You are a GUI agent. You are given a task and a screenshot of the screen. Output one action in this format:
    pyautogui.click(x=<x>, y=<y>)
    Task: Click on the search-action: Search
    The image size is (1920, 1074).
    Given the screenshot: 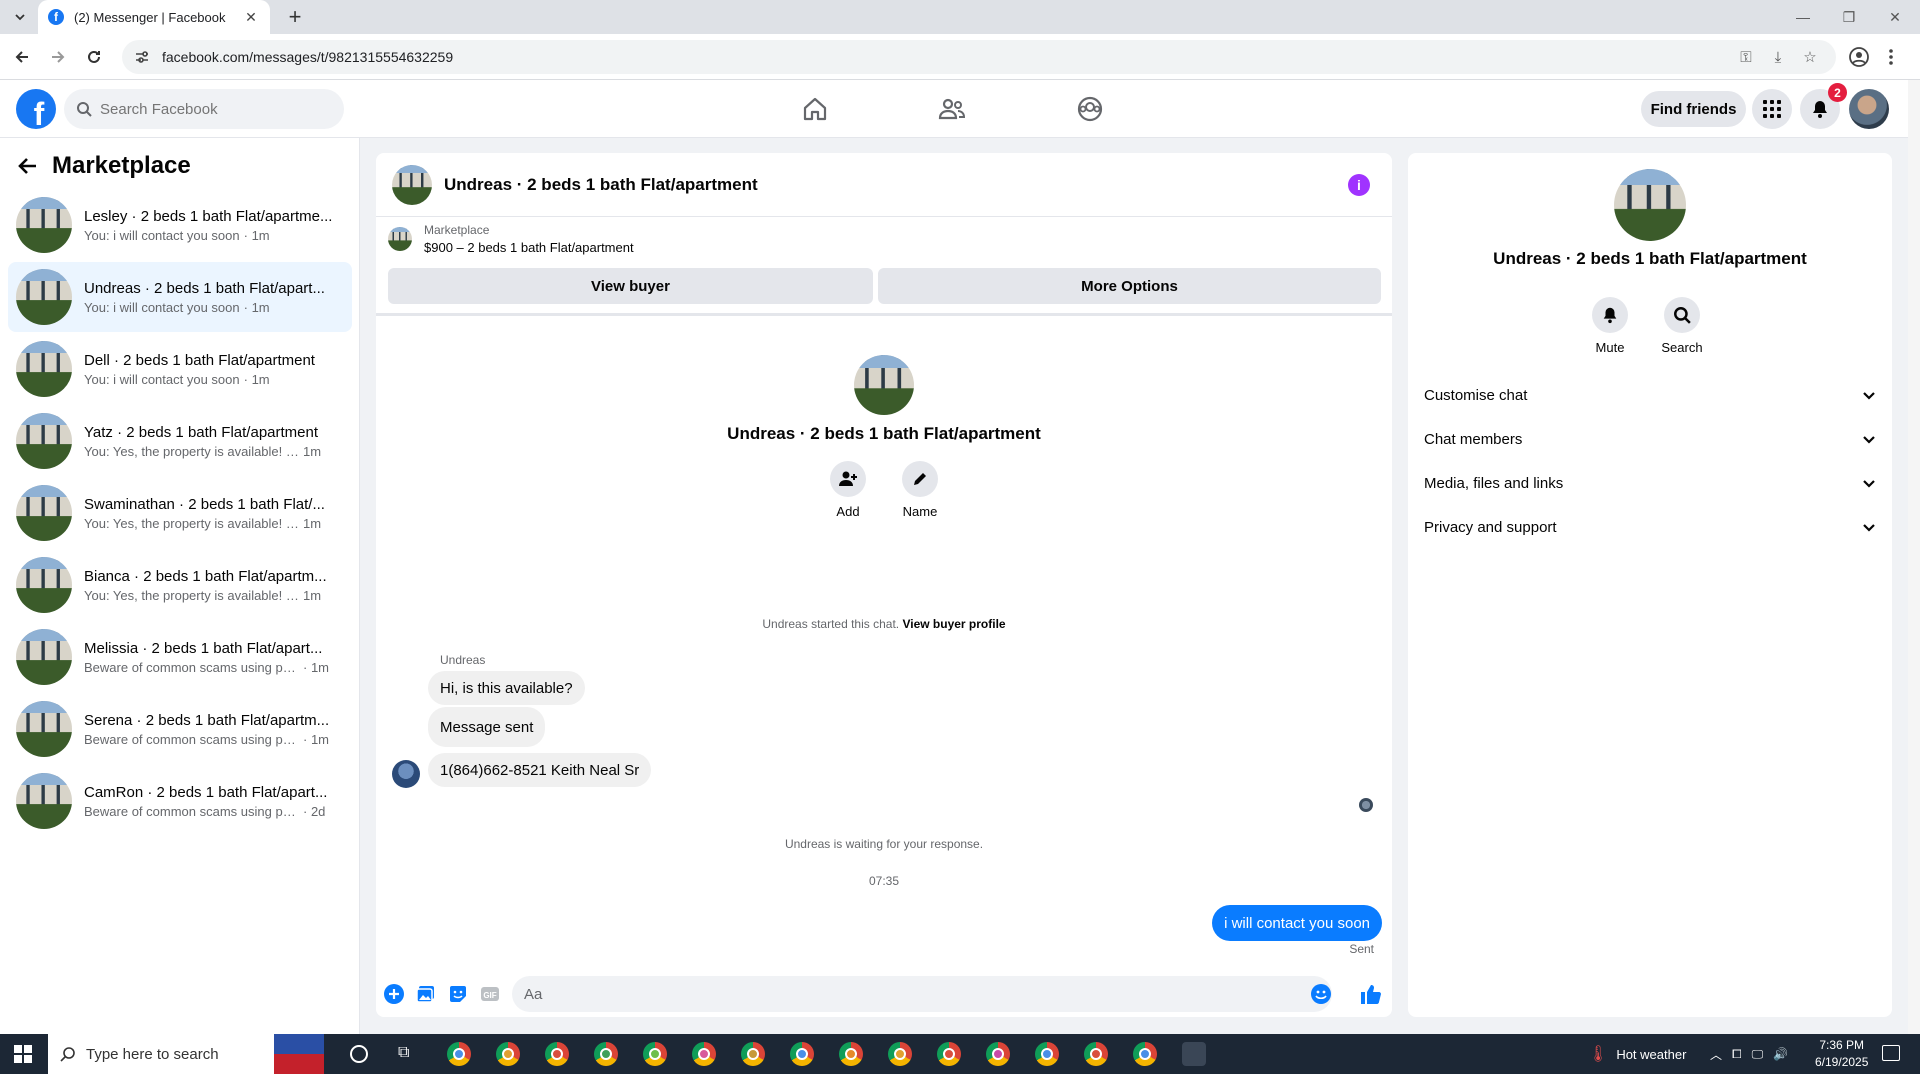 What is the action you would take?
    pyautogui.click(x=1682, y=326)
    